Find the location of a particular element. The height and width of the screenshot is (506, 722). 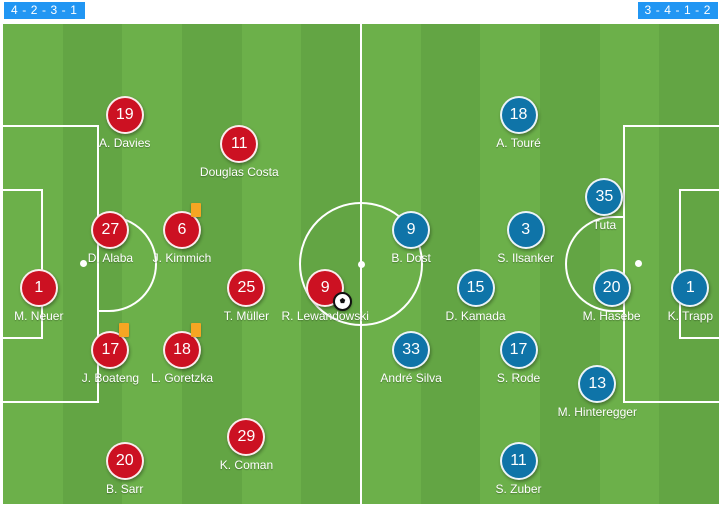

player-name: S. Rode is located at coordinates (518, 378).